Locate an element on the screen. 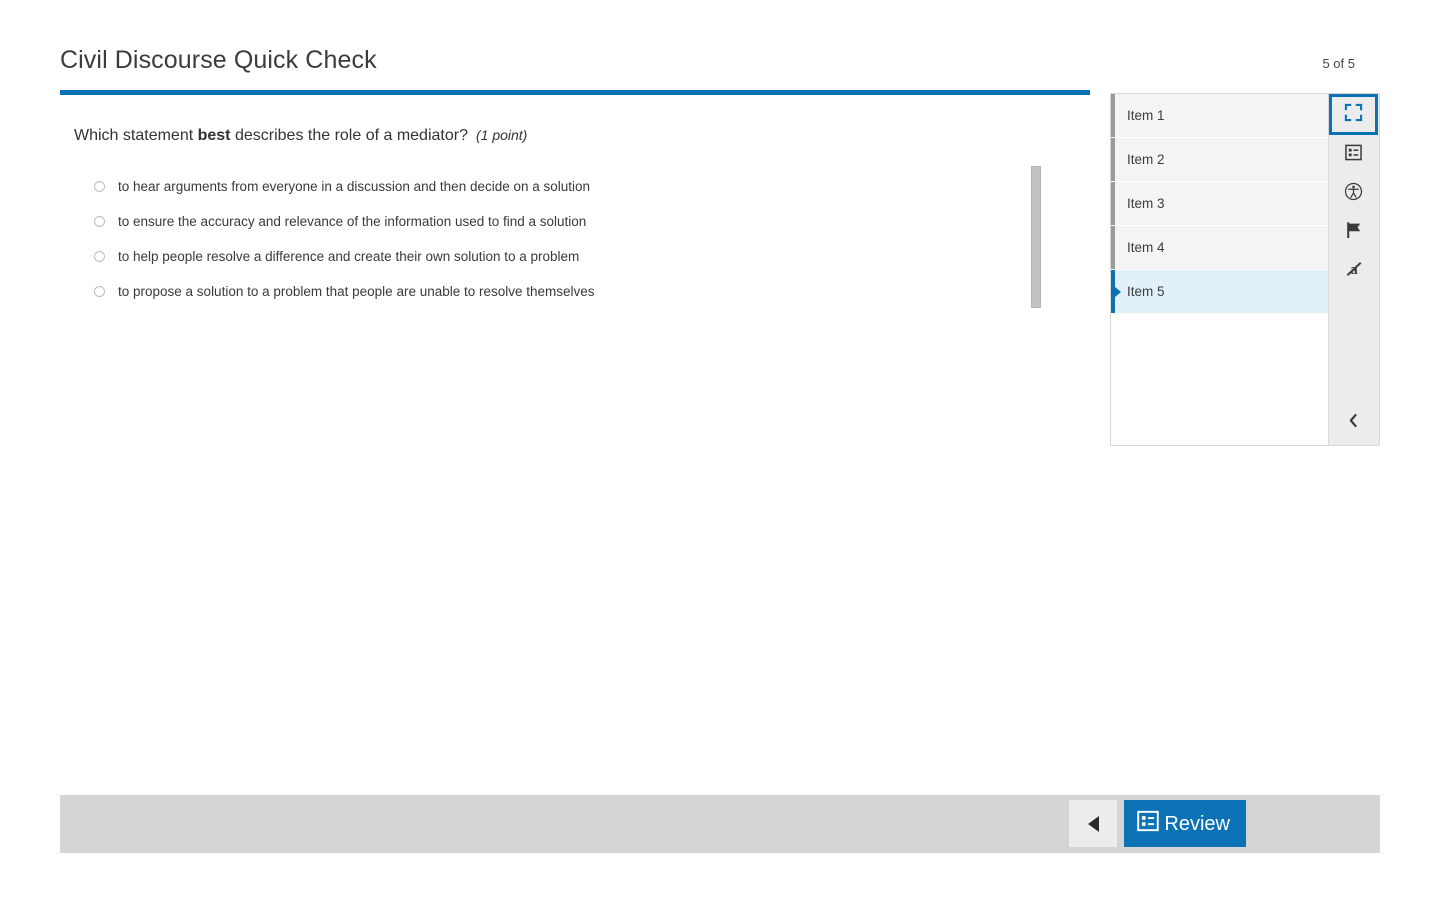 The width and height of the screenshot is (1440, 900). item-list-label: Item 2 is located at coordinates (1146, 159).